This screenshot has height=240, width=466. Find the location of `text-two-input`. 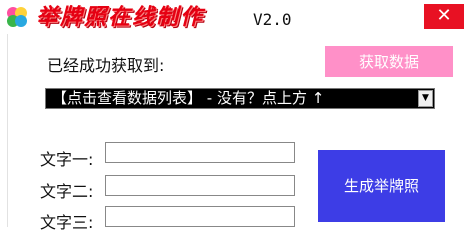

text-two-input is located at coordinates (200, 185).